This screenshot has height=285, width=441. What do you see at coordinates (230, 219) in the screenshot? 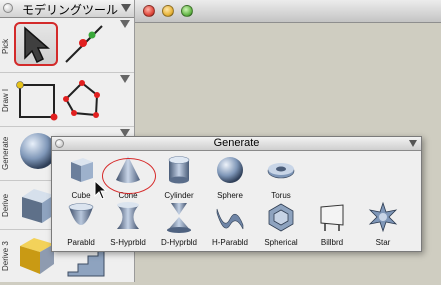
I see `h-paraboloid-icon` at bounding box center [230, 219].